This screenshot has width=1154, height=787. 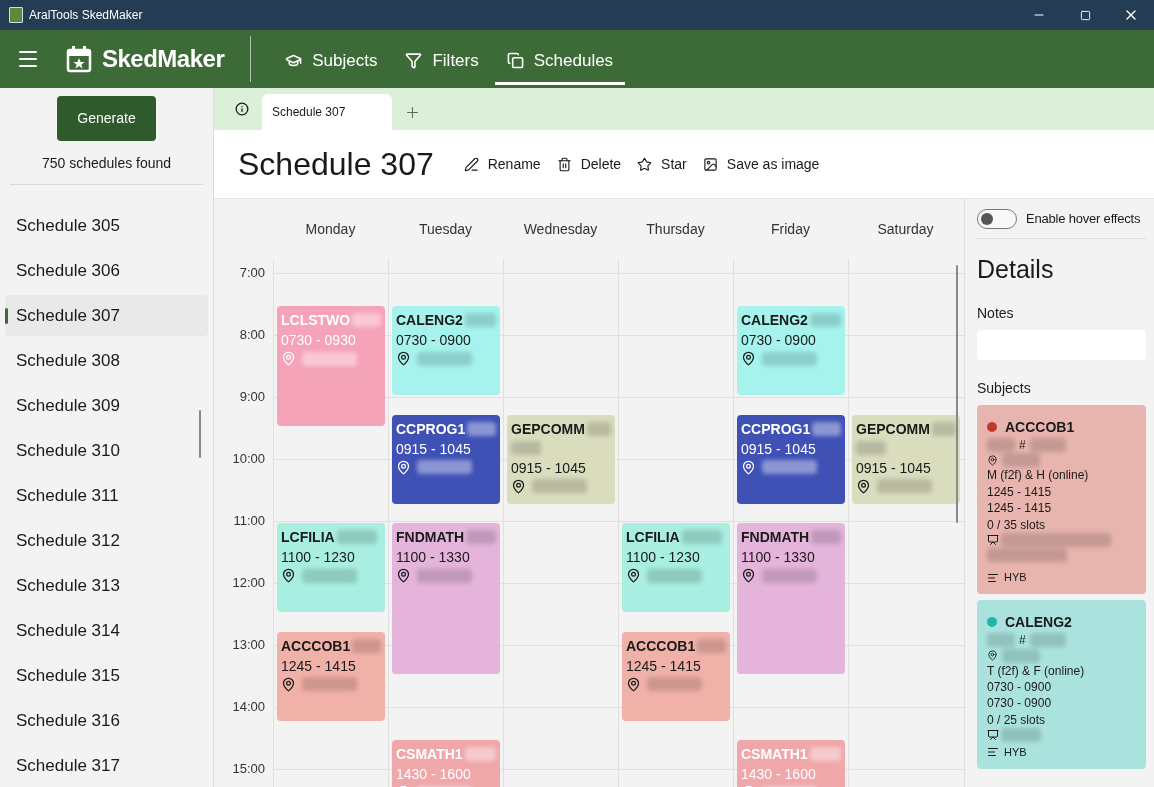 What do you see at coordinates (1016, 269) in the screenshot?
I see `details-heading: Details` at bounding box center [1016, 269].